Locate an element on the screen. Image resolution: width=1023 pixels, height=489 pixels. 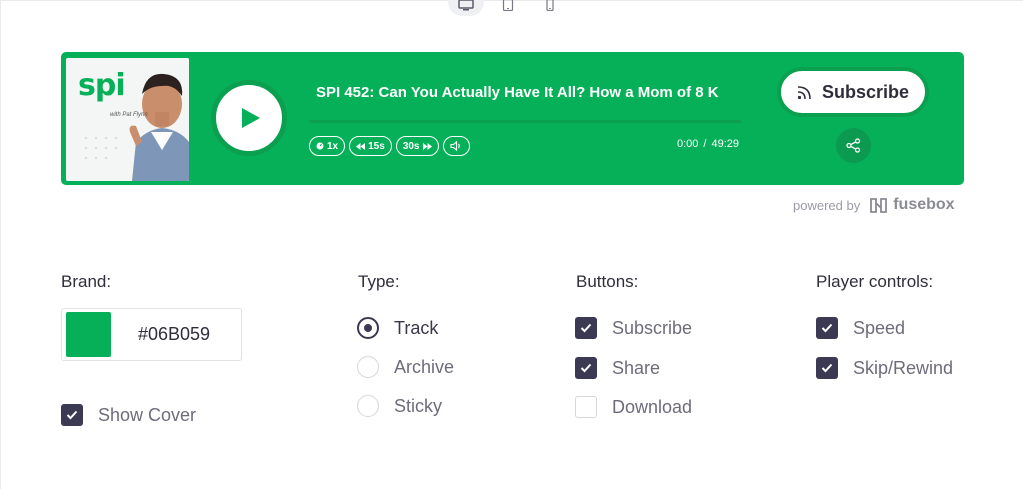
type-option-sticky: Sticky is located at coordinates (399, 406).